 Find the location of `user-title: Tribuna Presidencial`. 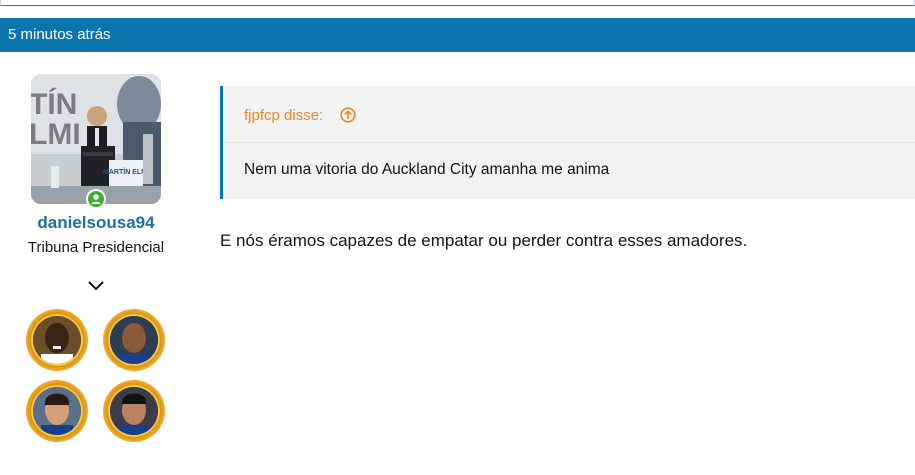

user-title: Tribuna Presidencial is located at coordinates (96, 247).